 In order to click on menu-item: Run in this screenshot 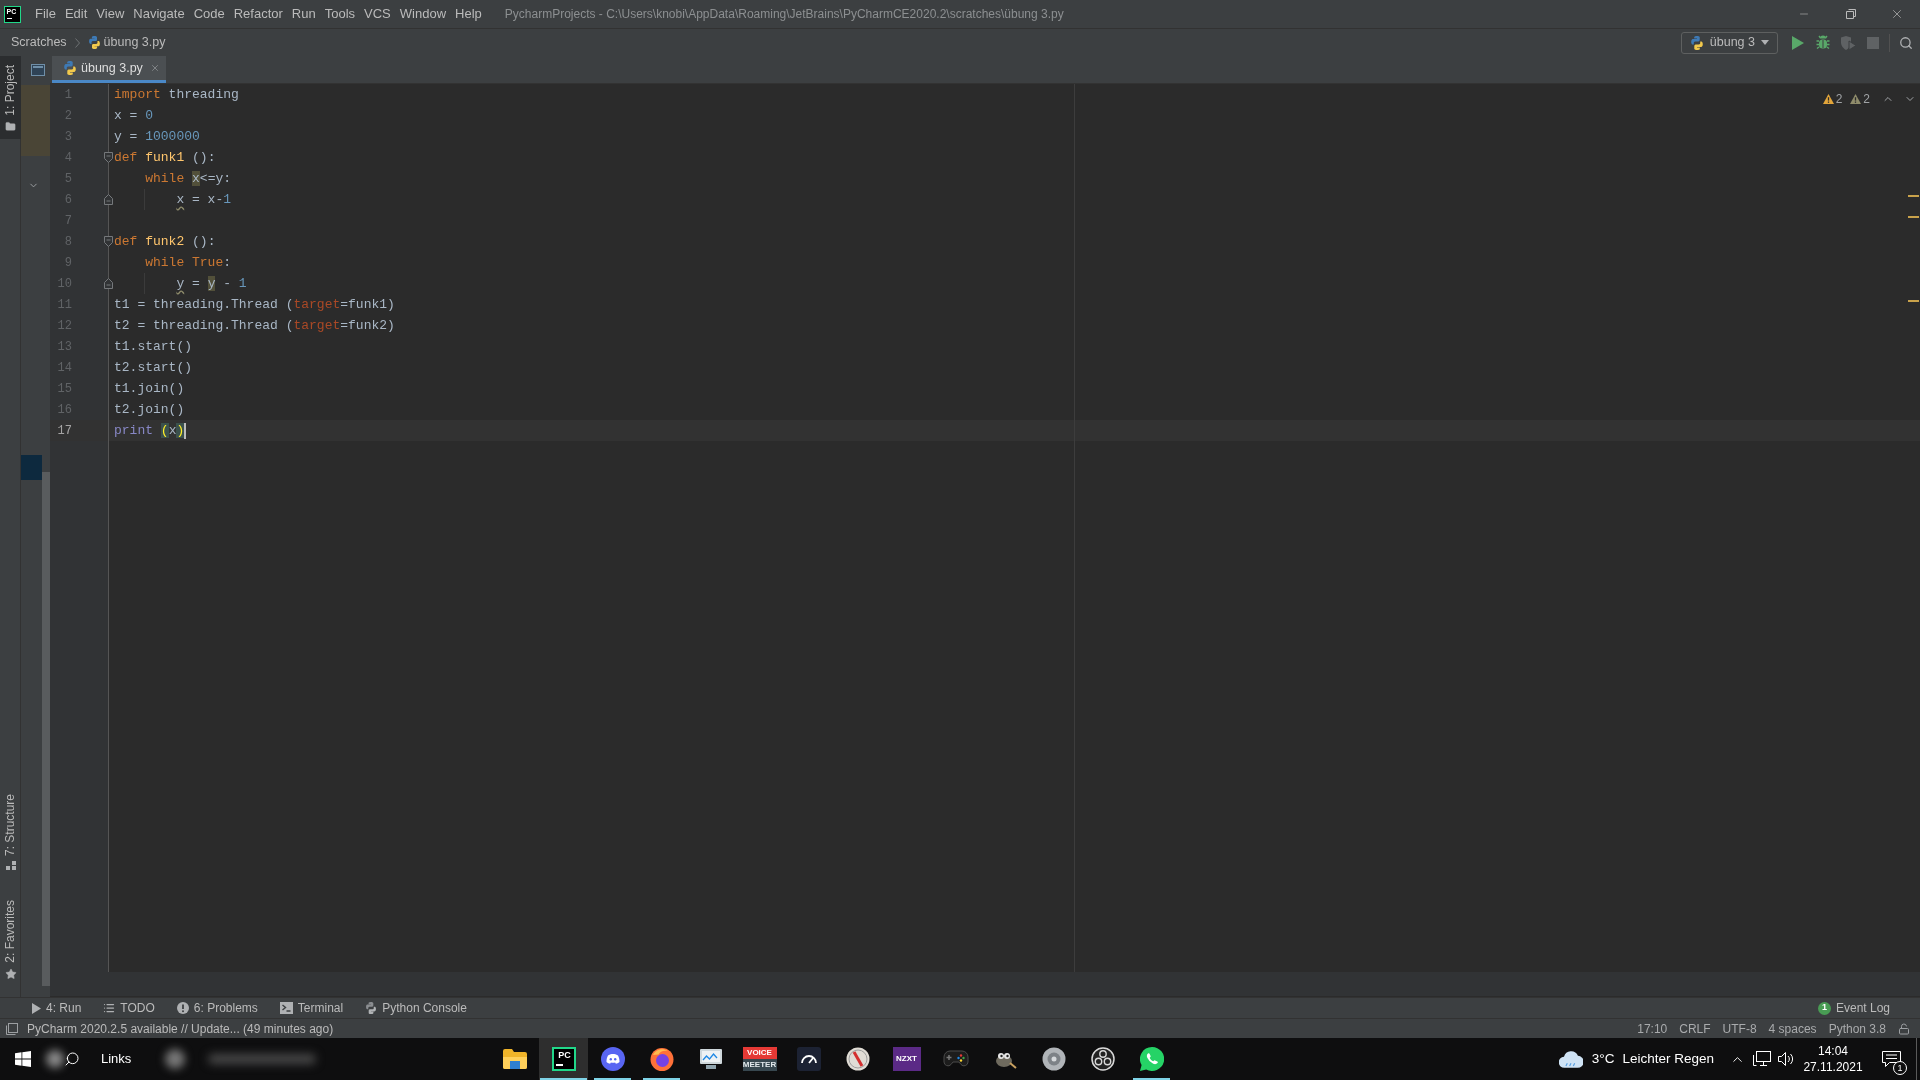, I will do `click(303, 14)`.